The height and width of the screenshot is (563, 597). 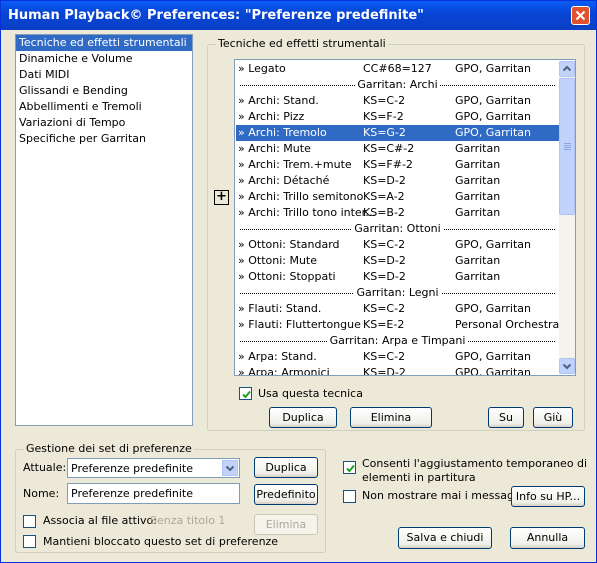 What do you see at coordinates (286, 494) in the screenshot?
I see `default-set-button: Predefinito` at bounding box center [286, 494].